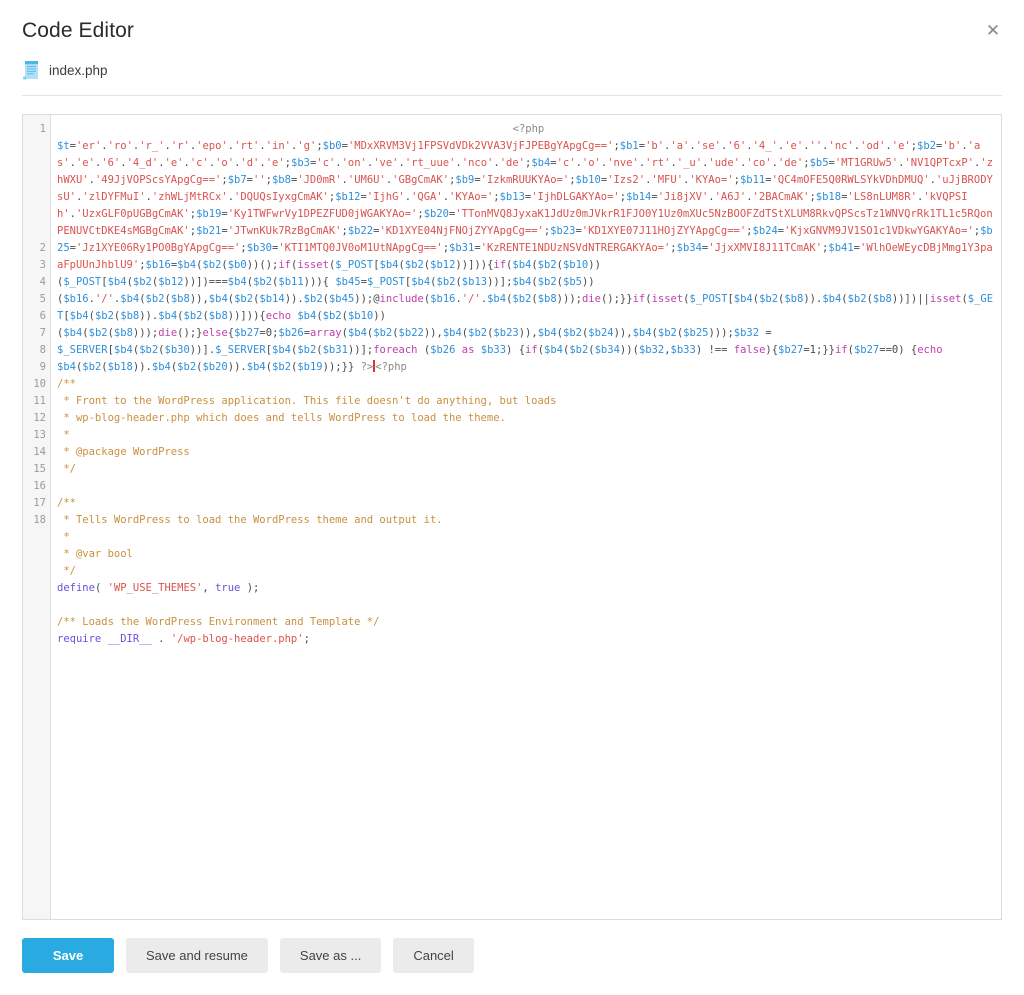 Image resolution: width=1024 pixels, height=995 pixels. Describe the element at coordinates (39, 384) in the screenshot. I see `line-number: 10` at that location.